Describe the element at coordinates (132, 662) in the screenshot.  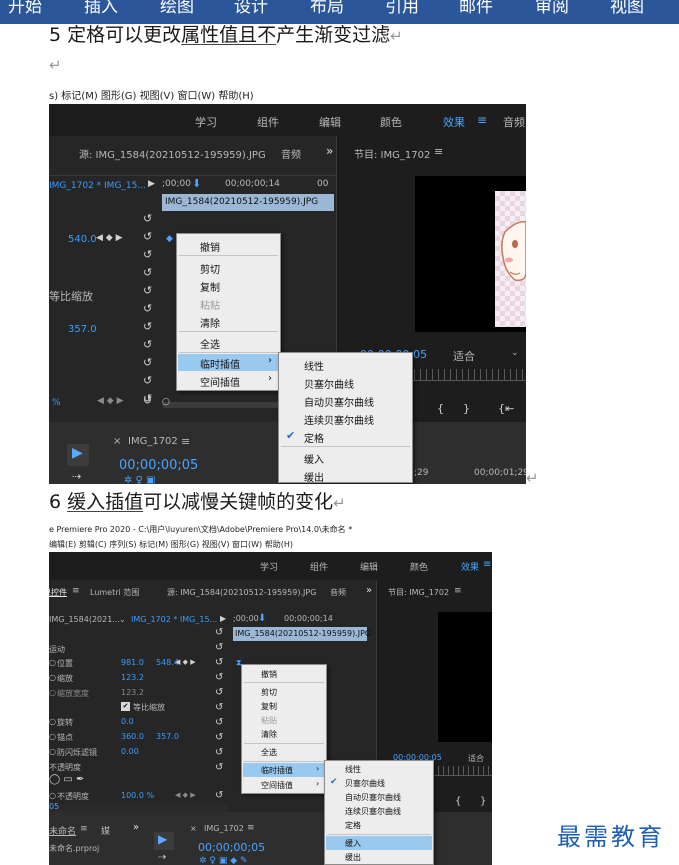
I see `prop-position-x: 981.0` at that location.